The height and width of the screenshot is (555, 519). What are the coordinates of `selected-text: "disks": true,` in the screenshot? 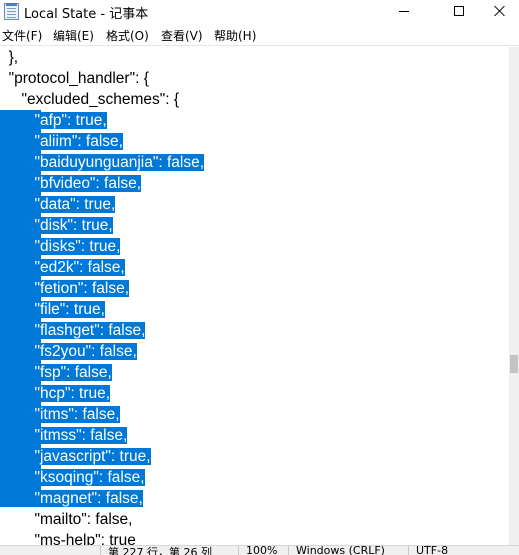 It's located at (60, 246).